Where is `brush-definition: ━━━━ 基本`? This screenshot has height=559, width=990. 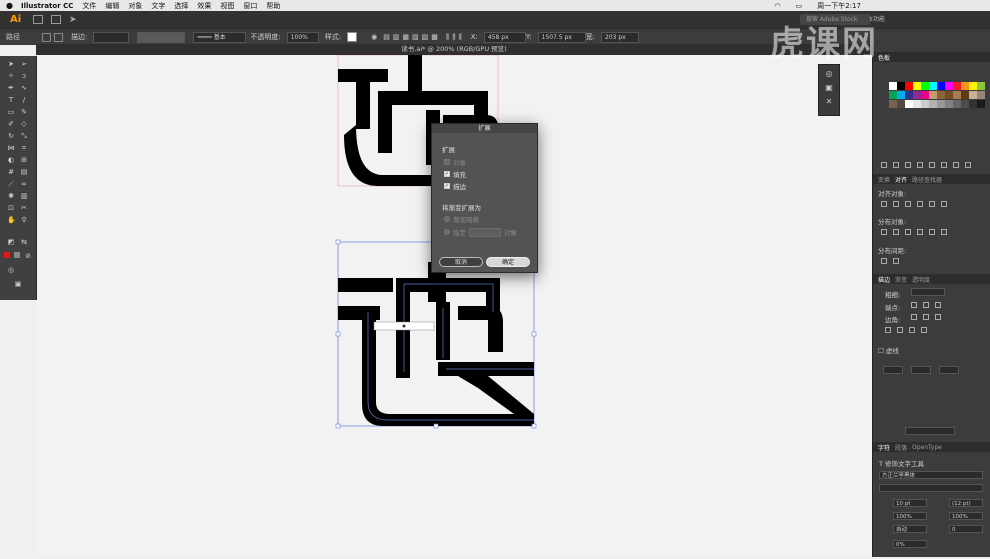 brush-definition: ━━━━ 基本 is located at coordinates (220, 37).